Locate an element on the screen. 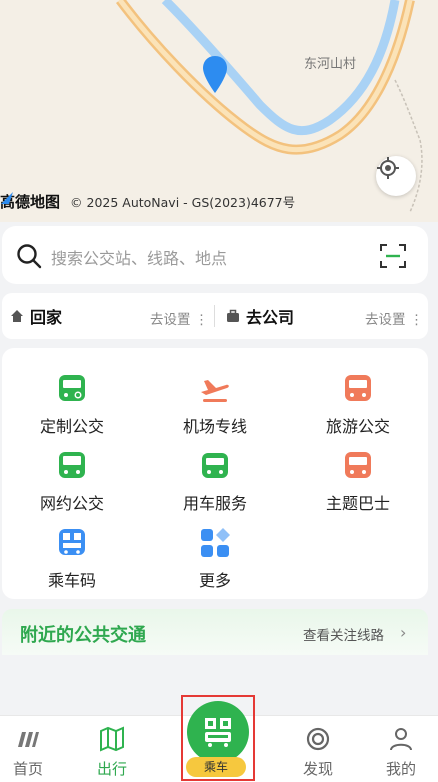  amap-logo-icon is located at coordinates (7, 198).